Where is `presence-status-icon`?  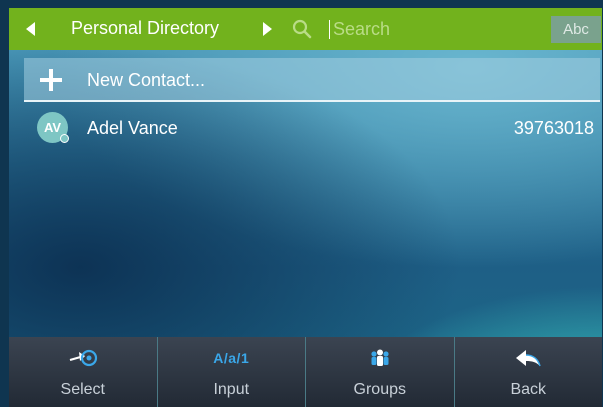
presence-status-icon is located at coordinates (64, 138).